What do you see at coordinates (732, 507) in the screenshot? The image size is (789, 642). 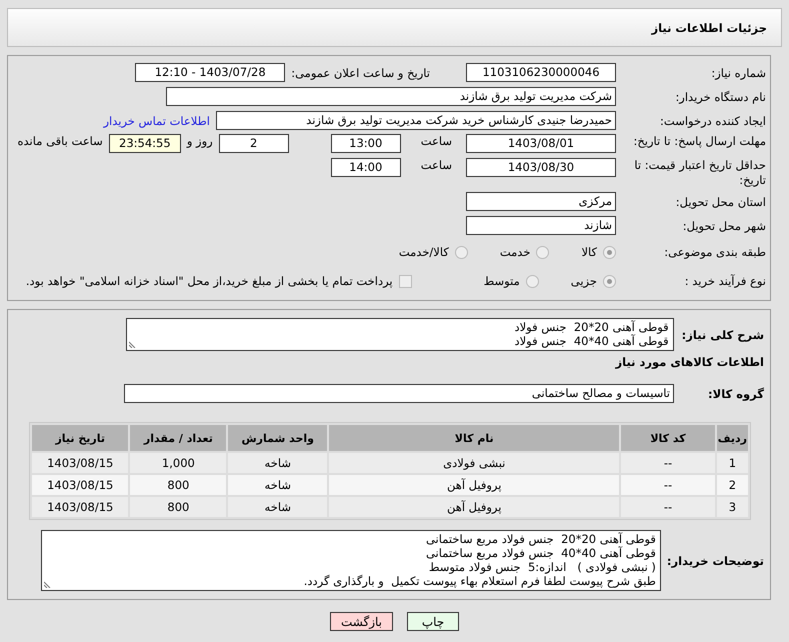 I see `table-cell: 3` at bounding box center [732, 507].